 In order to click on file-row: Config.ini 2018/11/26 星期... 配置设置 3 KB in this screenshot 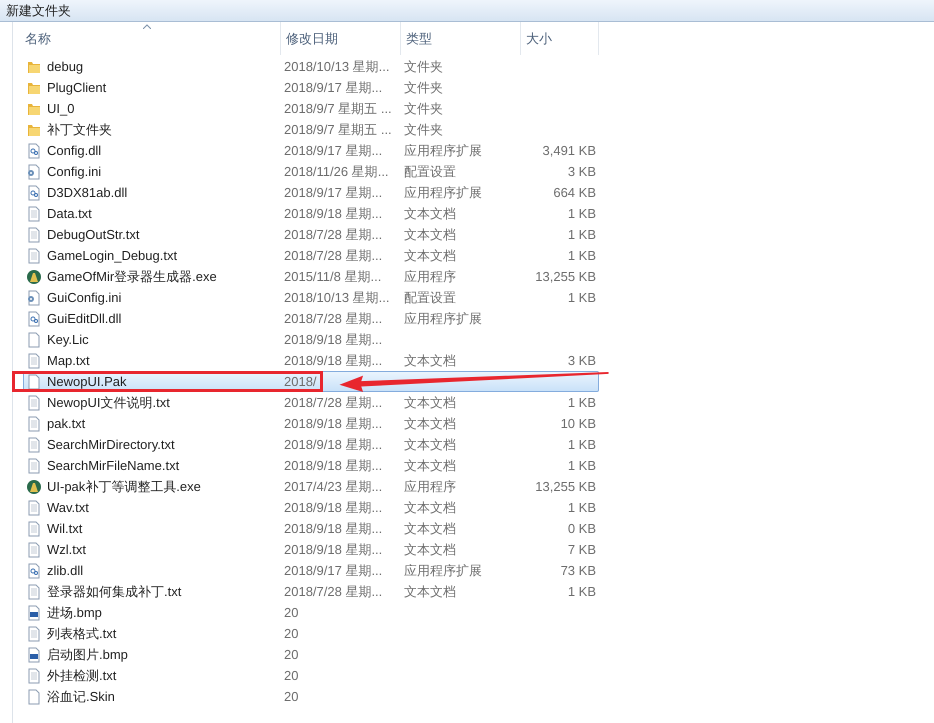, I will do `click(311, 171)`.